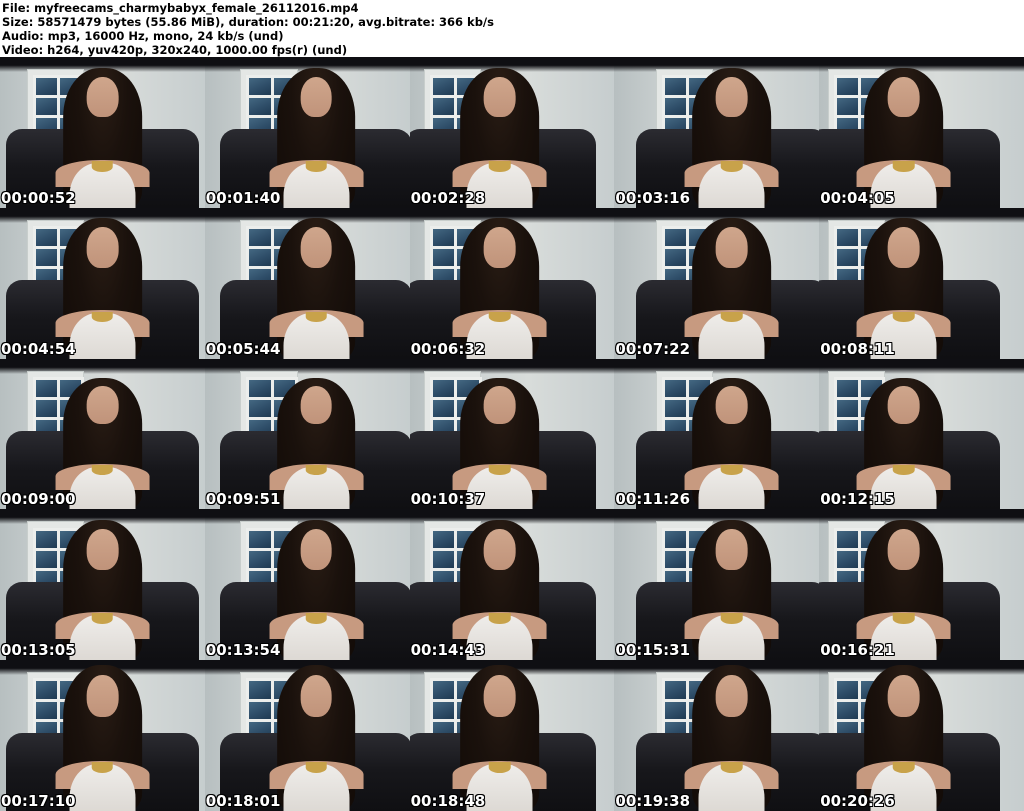 Image resolution: width=1024 pixels, height=811 pixels. I want to click on video-frame-placeholder: 00:06:32, so click(512, 283).